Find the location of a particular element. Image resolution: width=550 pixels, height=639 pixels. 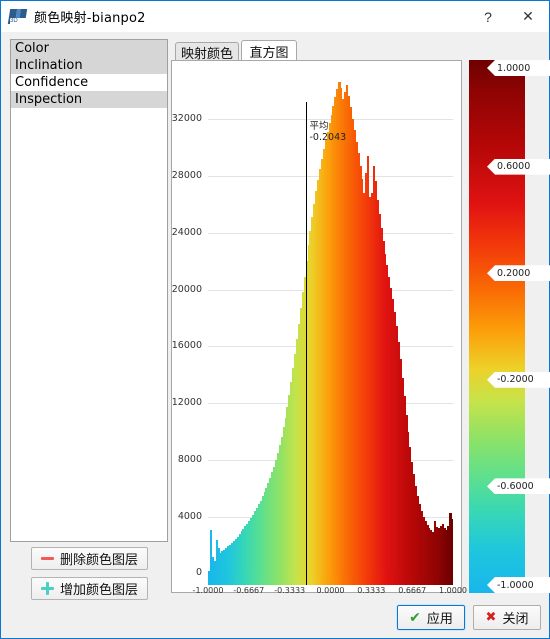

color-scale-tag: 0.6000 is located at coordinates (518, 166).